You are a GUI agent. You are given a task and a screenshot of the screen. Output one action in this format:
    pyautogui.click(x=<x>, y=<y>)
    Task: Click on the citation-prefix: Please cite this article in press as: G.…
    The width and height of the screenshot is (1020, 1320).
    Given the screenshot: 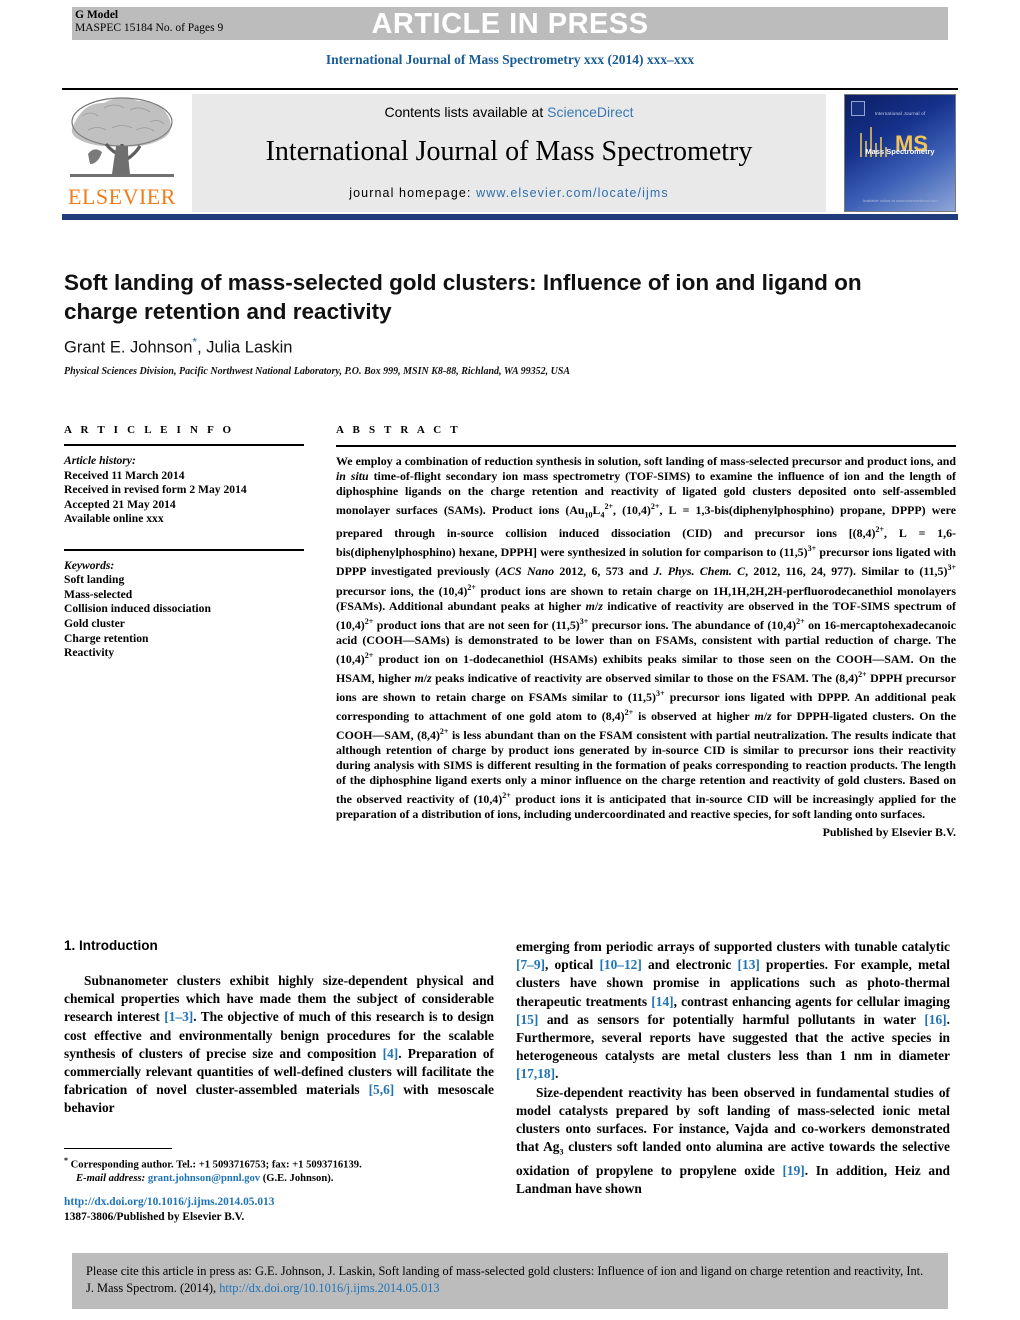 What is the action you would take?
    pyautogui.click(x=505, y=1279)
    